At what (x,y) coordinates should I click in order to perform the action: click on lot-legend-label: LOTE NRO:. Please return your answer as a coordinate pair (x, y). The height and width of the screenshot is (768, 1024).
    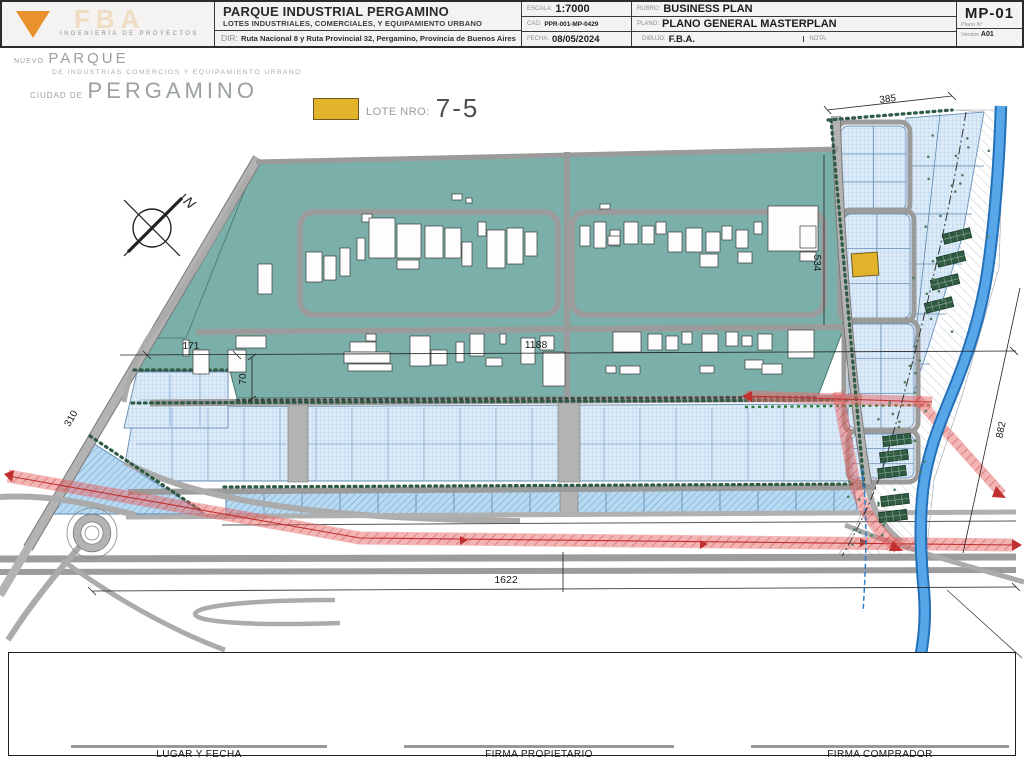
    Looking at the image, I should click on (398, 112).